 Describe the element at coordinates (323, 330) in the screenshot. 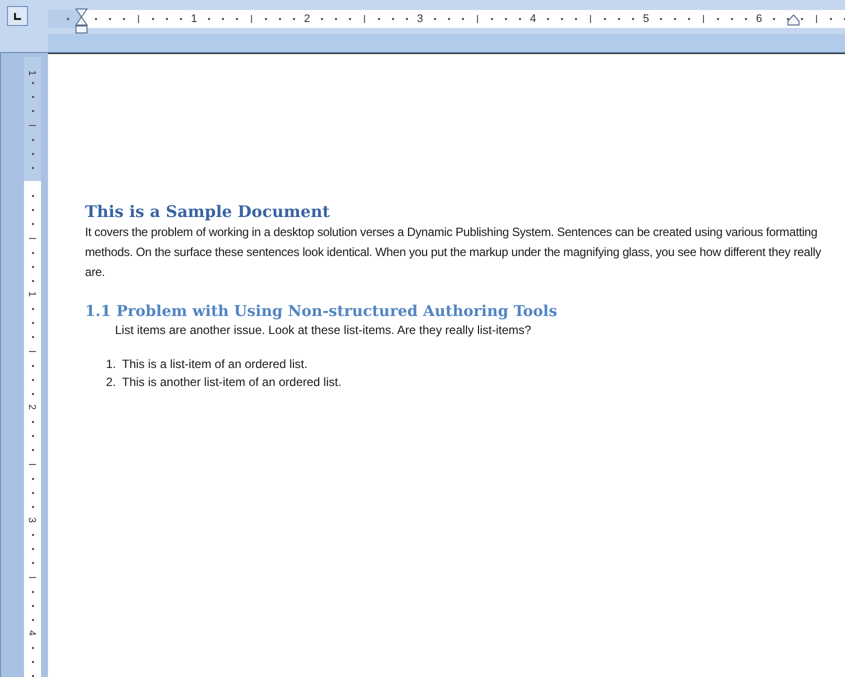

I see `section-paragraph: List items are another issue. Look at these list-items. Are they really list-items?` at that location.